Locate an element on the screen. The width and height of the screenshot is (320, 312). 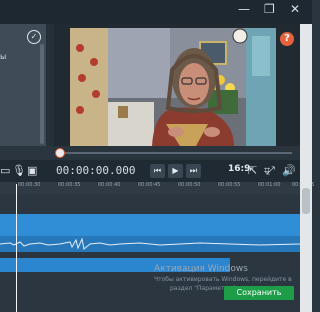
activation-watermark-title: Активация Windows is located at coordinates (201, 269).